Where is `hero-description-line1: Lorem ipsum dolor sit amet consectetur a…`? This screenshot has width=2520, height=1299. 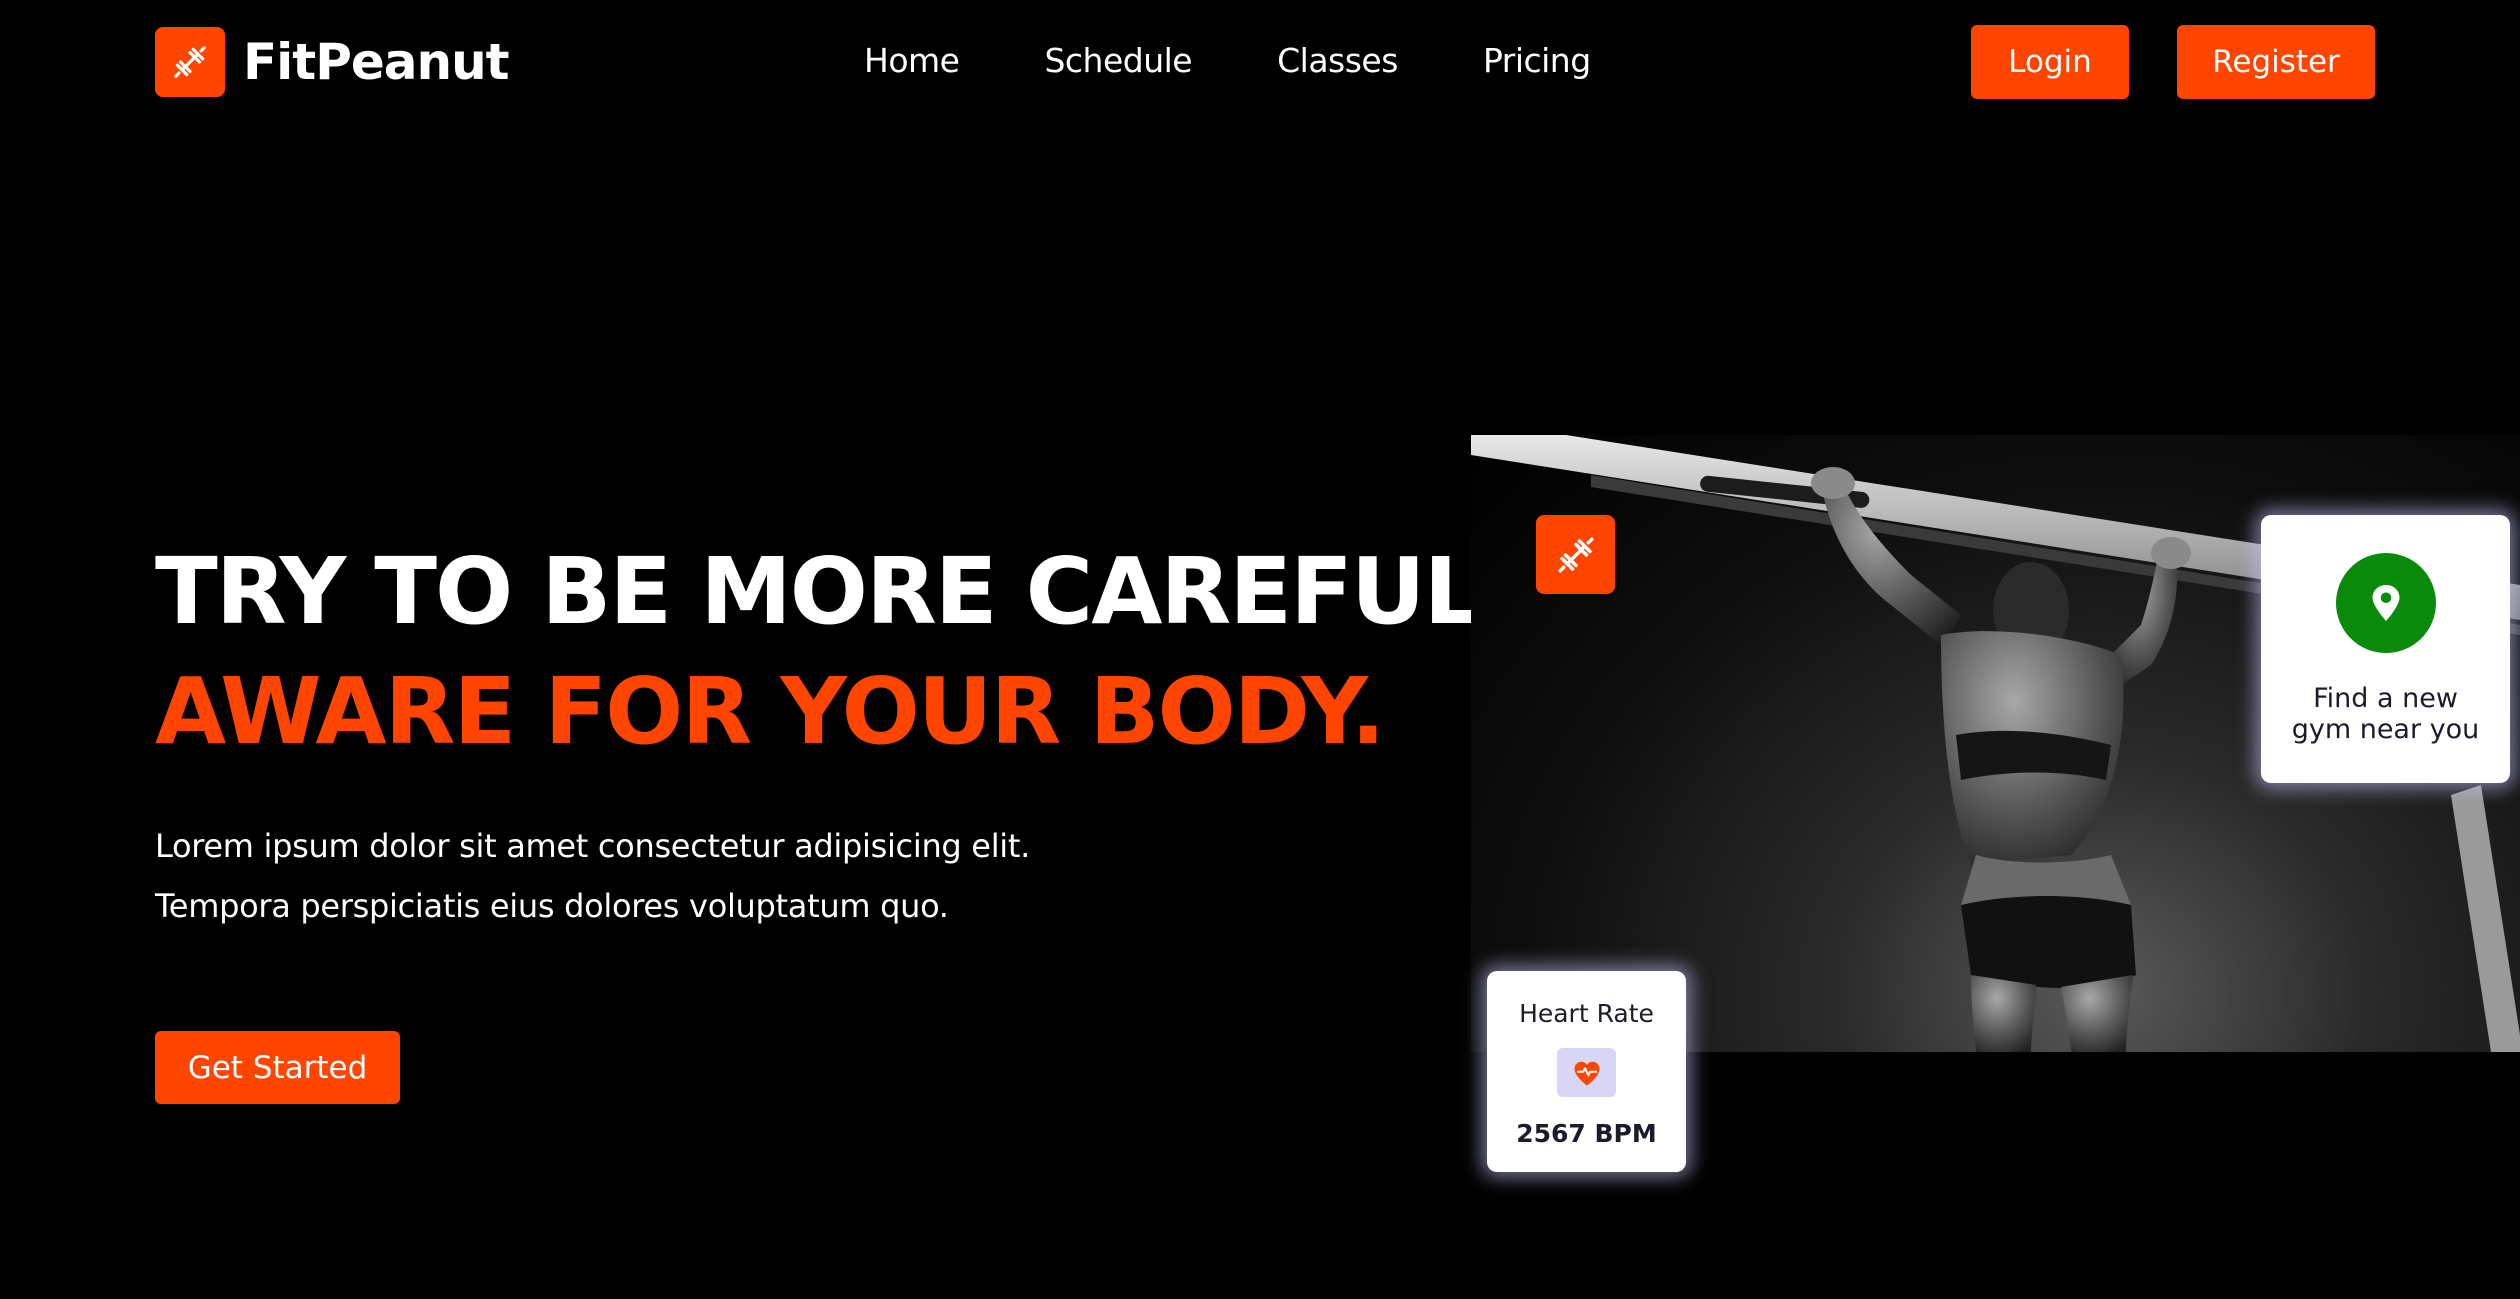 hero-description-line1: Lorem ipsum dolor sit amet consectetur a… is located at coordinates (592, 846).